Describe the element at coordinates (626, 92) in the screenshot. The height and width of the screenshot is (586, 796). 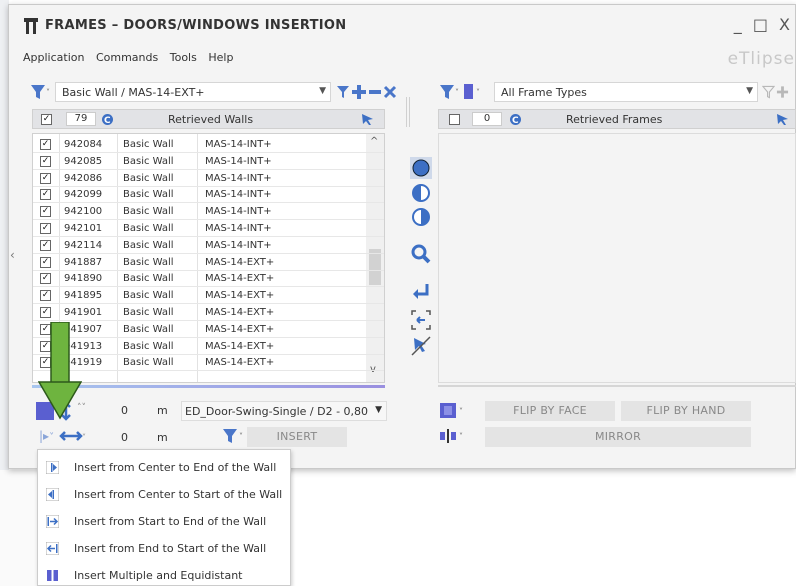
I see `frame-type-combo: All Frame Types ▼` at that location.